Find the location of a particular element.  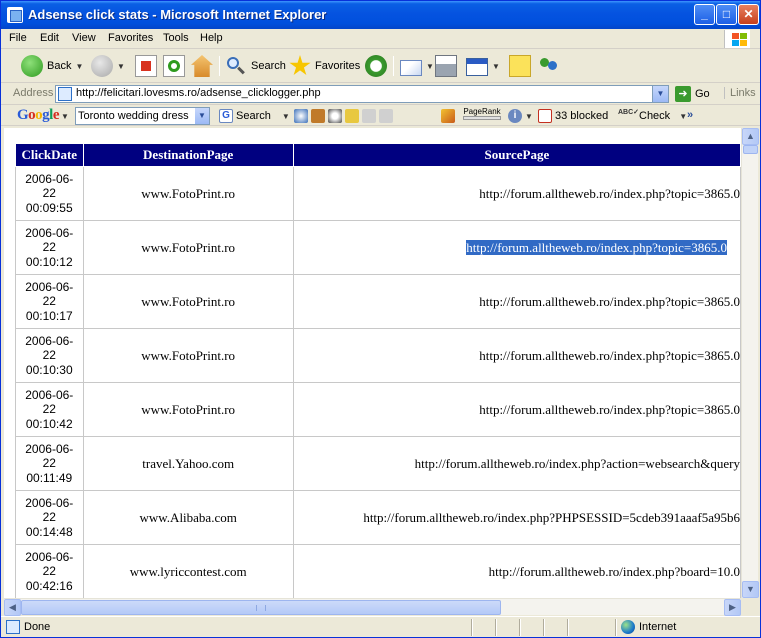

site-search-icon is located at coordinates (301, 116).